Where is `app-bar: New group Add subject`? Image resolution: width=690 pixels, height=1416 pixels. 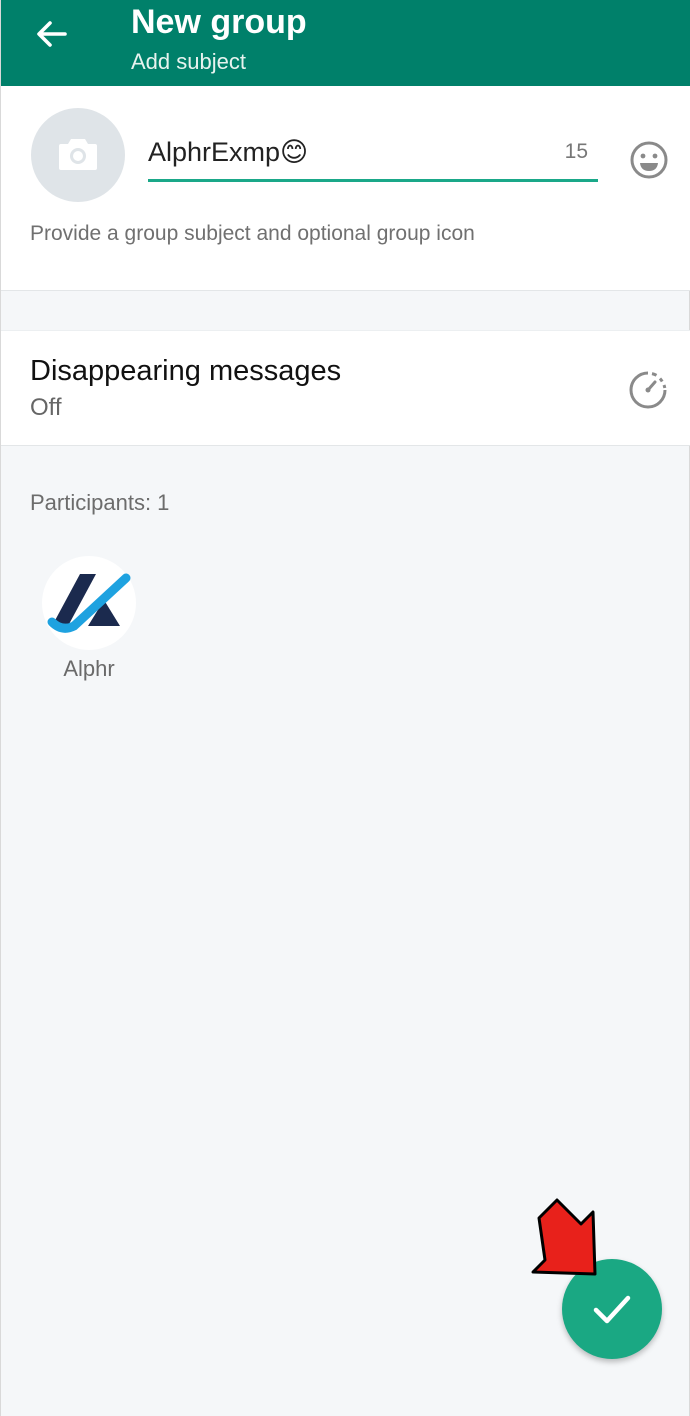
app-bar: New group Add subject is located at coordinates (345, 43).